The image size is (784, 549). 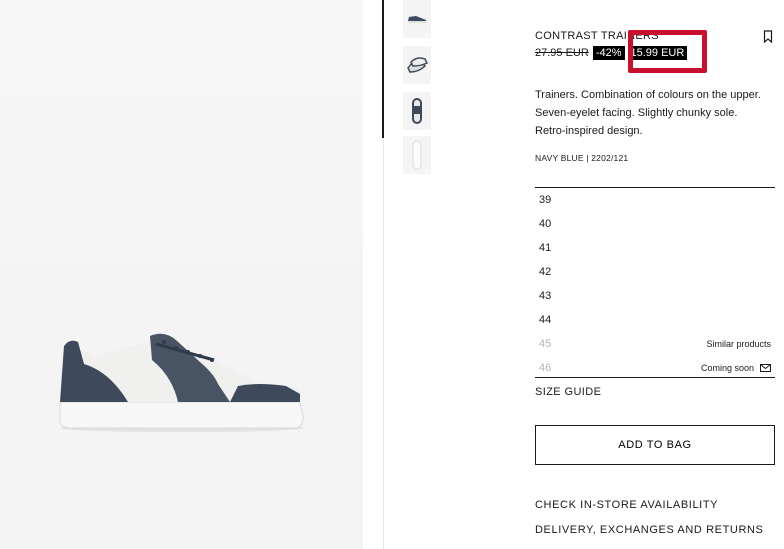 I want to click on mail-icon, so click(x=765, y=368).